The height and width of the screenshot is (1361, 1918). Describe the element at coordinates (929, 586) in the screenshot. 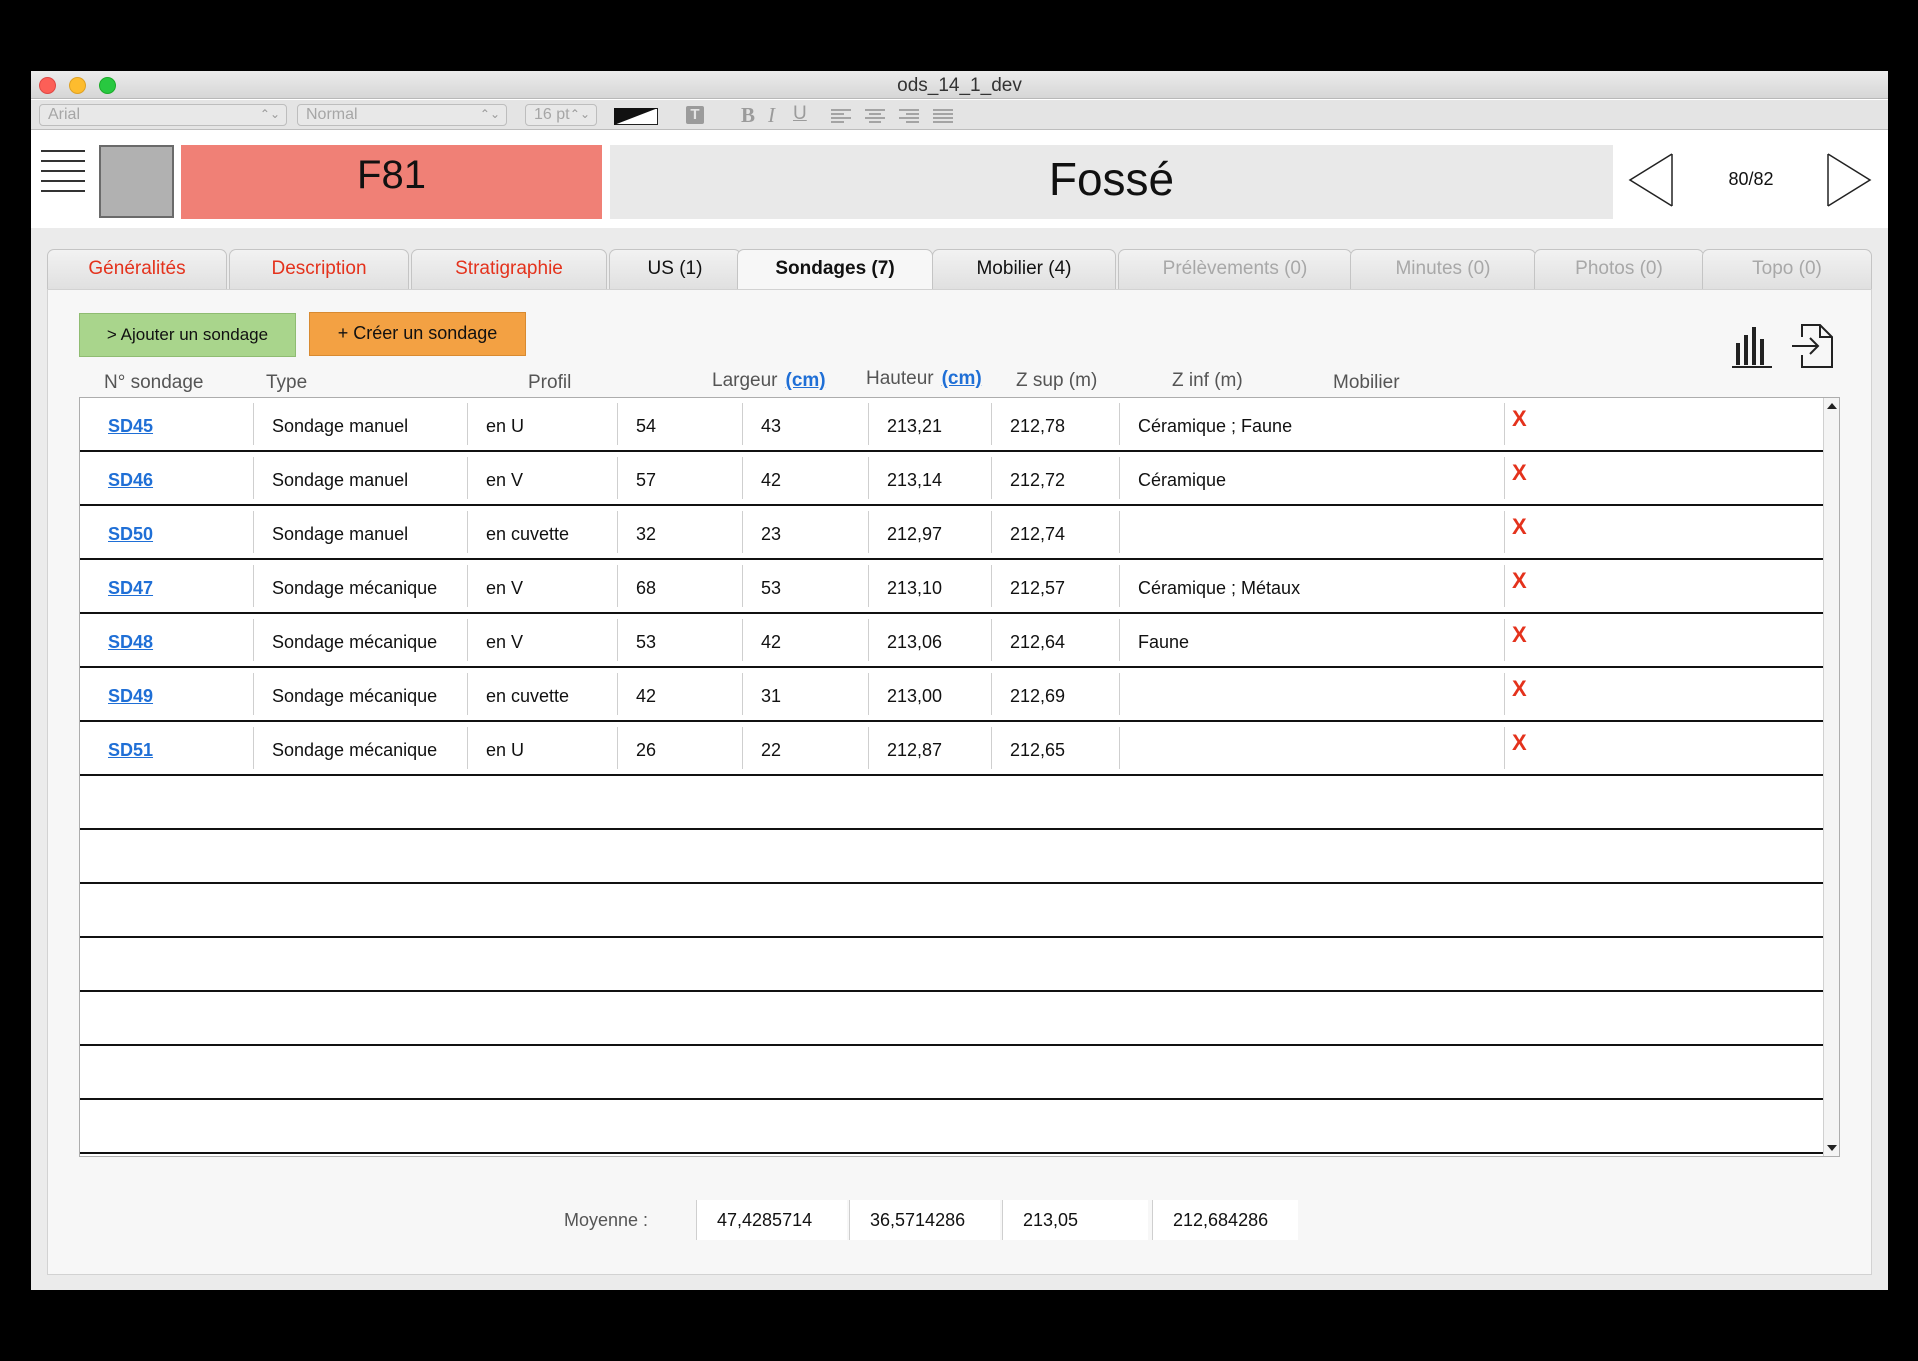

I see `cell-zsup: 213,10` at that location.